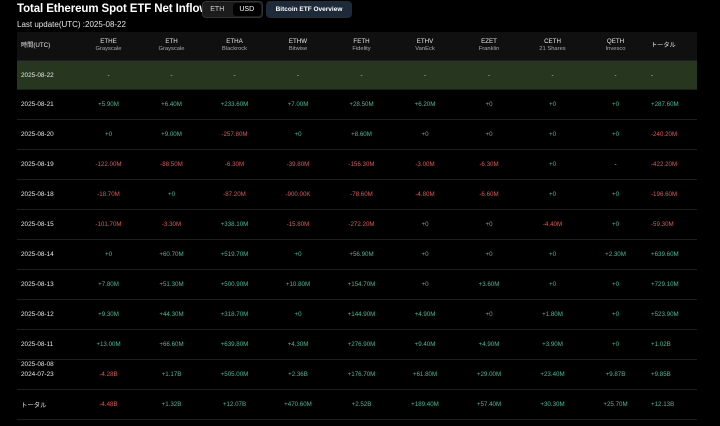 The width and height of the screenshot is (720, 426). I want to click on flow-cell: +276.90M, so click(361, 344).